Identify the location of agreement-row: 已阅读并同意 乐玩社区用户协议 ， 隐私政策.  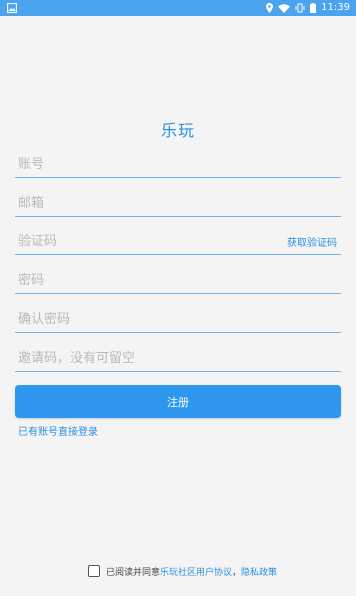
(182, 571).